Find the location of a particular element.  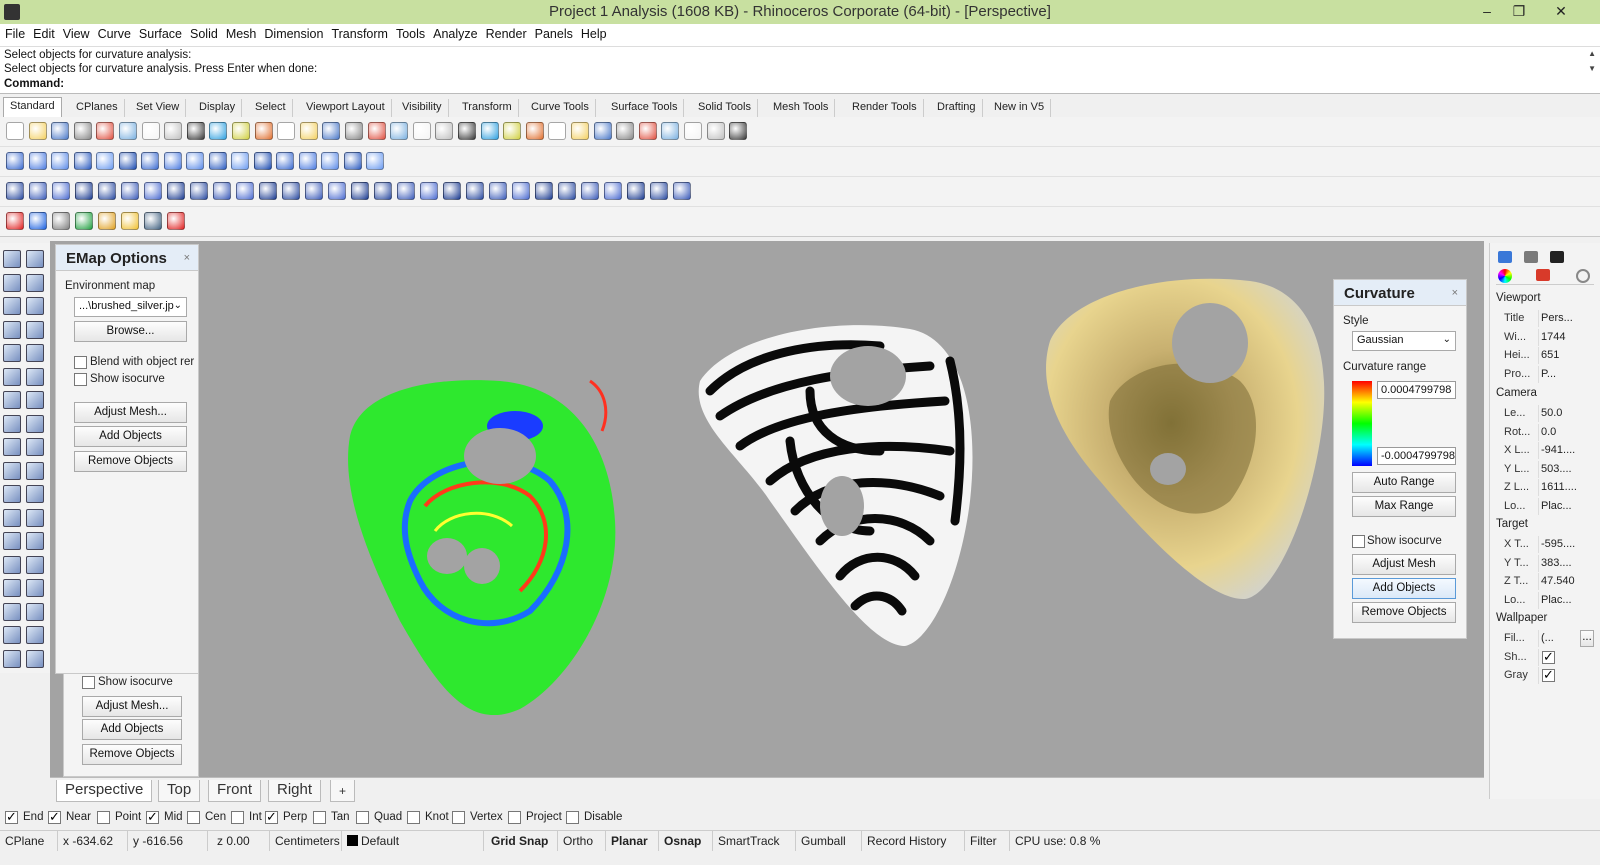

menu-solid: Solid is located at coordinates (205, 35).